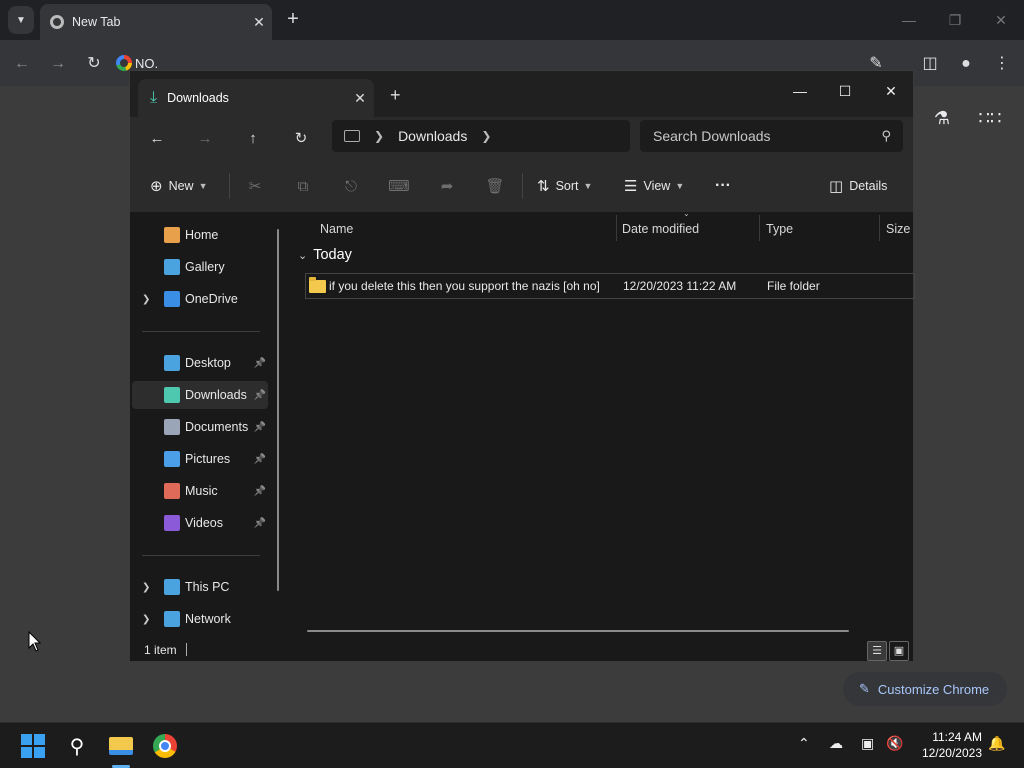  Describe the element at coordinates (845, 91) in the screenshot. I see `maximize-button: ☐` at that location.